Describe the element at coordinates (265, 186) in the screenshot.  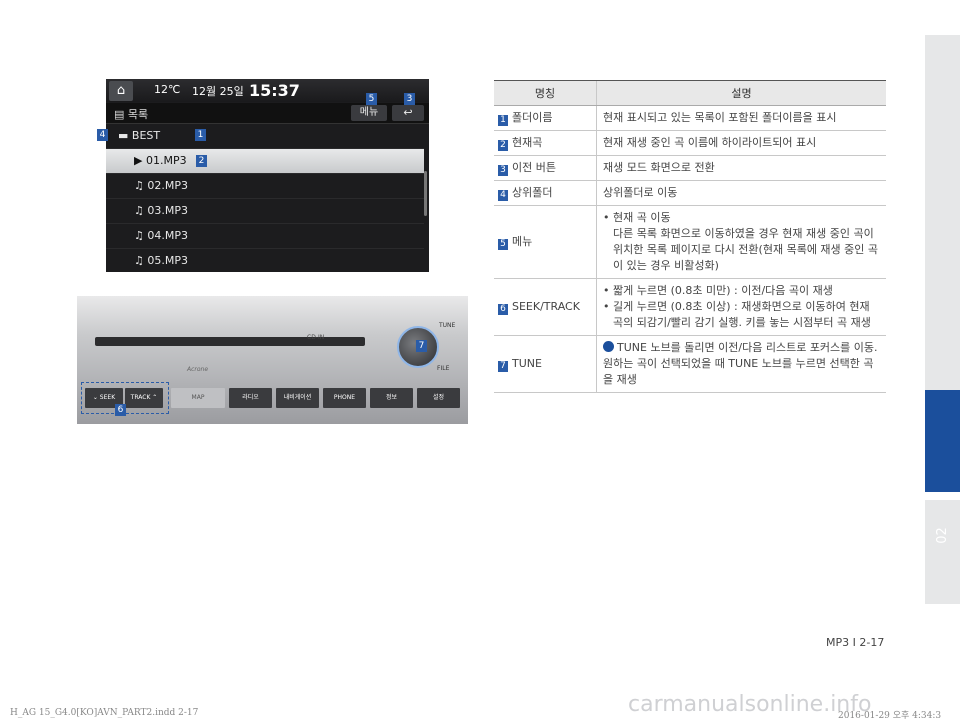
I see `list-item: ♫ 02.MP3` at that location.